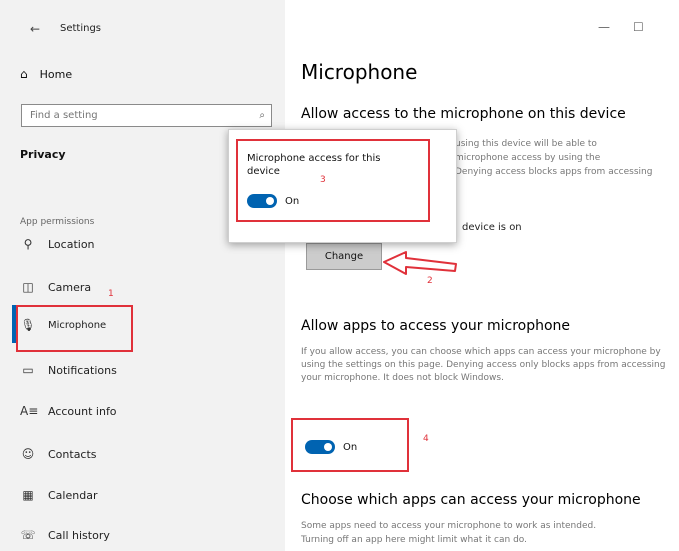 Image resolution: width=679 pixels, height=551 pixels. What do you see at coordinates (28, 535) in the screenshot?
I see `call-history-icon: ☏` at bounding box center [28, 535].